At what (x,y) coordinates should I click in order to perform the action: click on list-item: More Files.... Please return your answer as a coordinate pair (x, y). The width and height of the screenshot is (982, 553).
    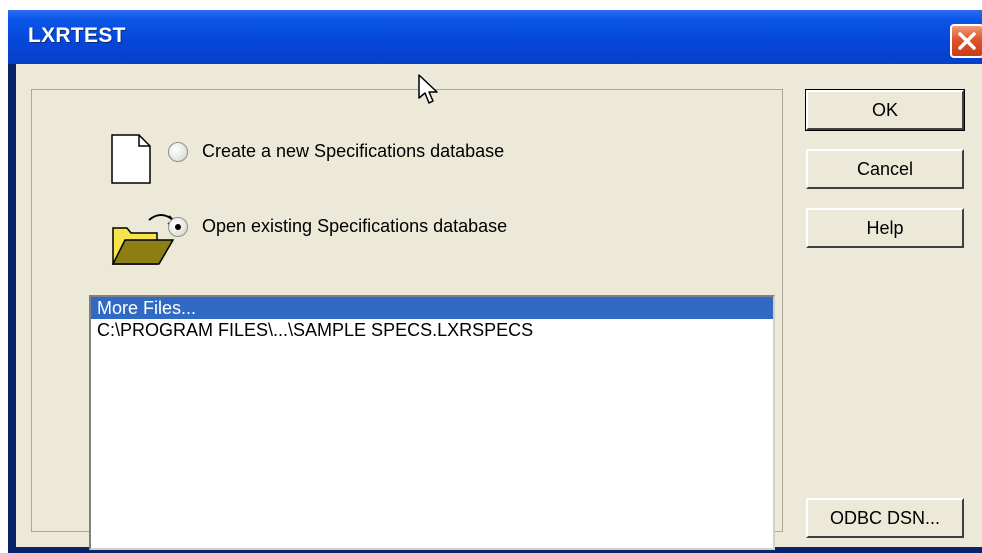
    Looking at the image, I should click on (432, 308).